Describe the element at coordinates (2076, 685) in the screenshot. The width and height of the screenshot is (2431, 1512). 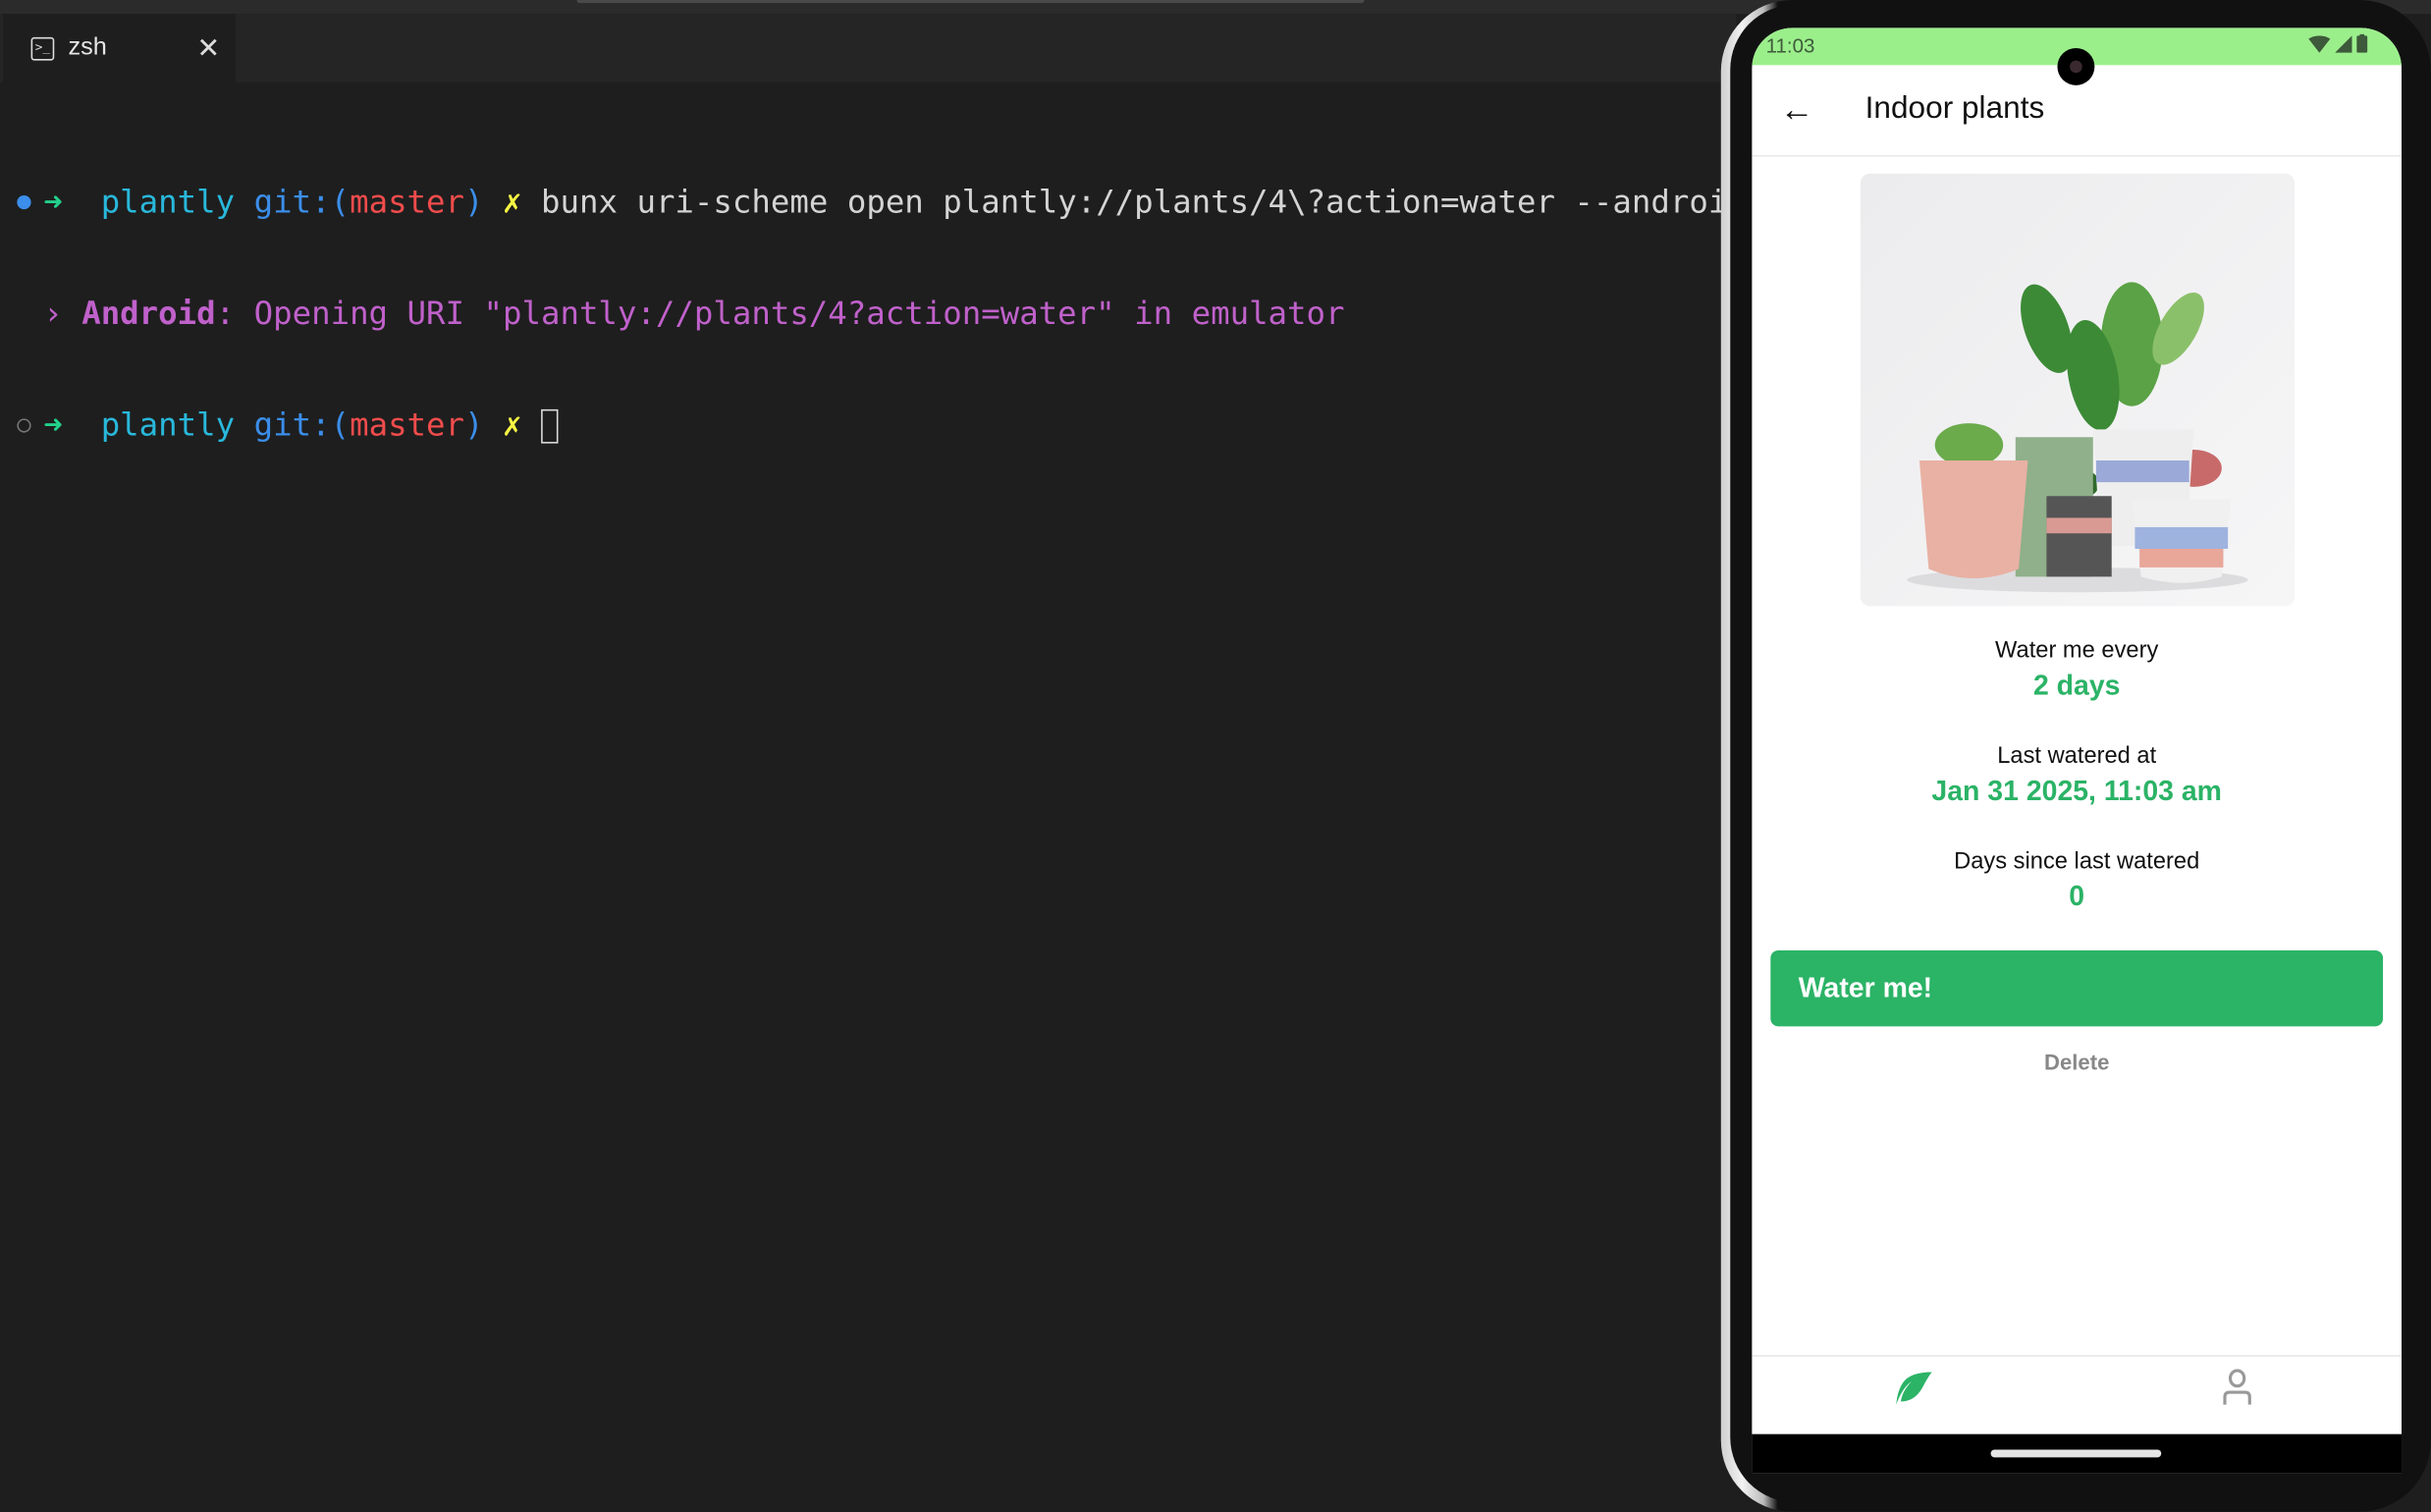
I see `detail-value: 2 days` at that location.